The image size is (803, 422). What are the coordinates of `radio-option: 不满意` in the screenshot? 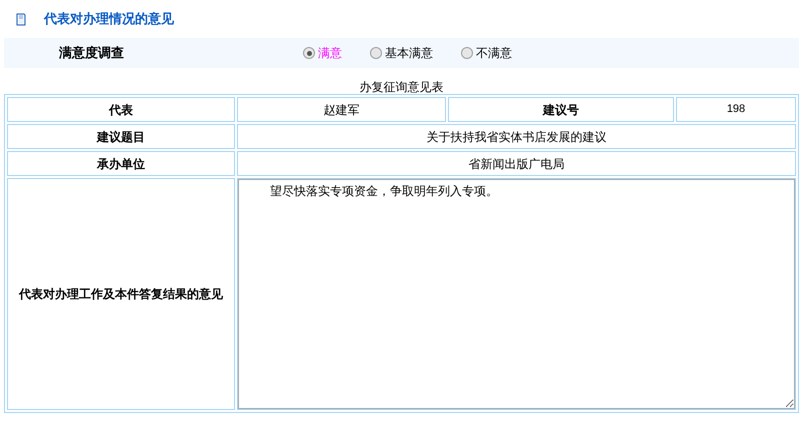 It's located at (486, 53).